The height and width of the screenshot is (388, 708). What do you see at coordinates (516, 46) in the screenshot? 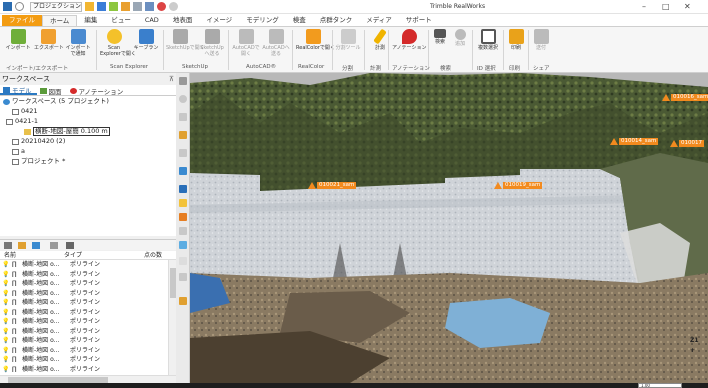
I see `print-button: 印刷` at bounding box center [516, 46].